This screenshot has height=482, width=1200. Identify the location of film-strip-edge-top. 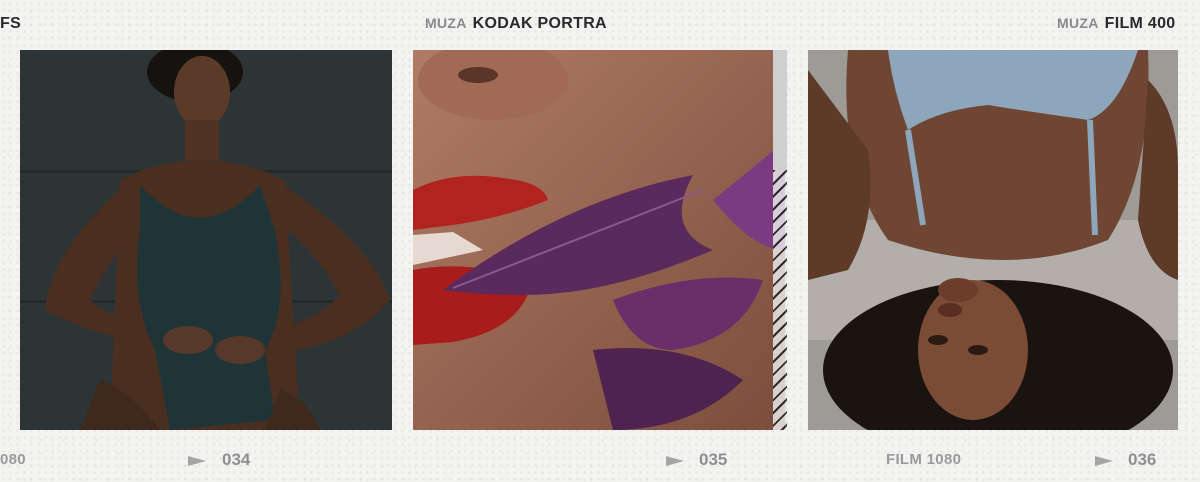
(780, 110).